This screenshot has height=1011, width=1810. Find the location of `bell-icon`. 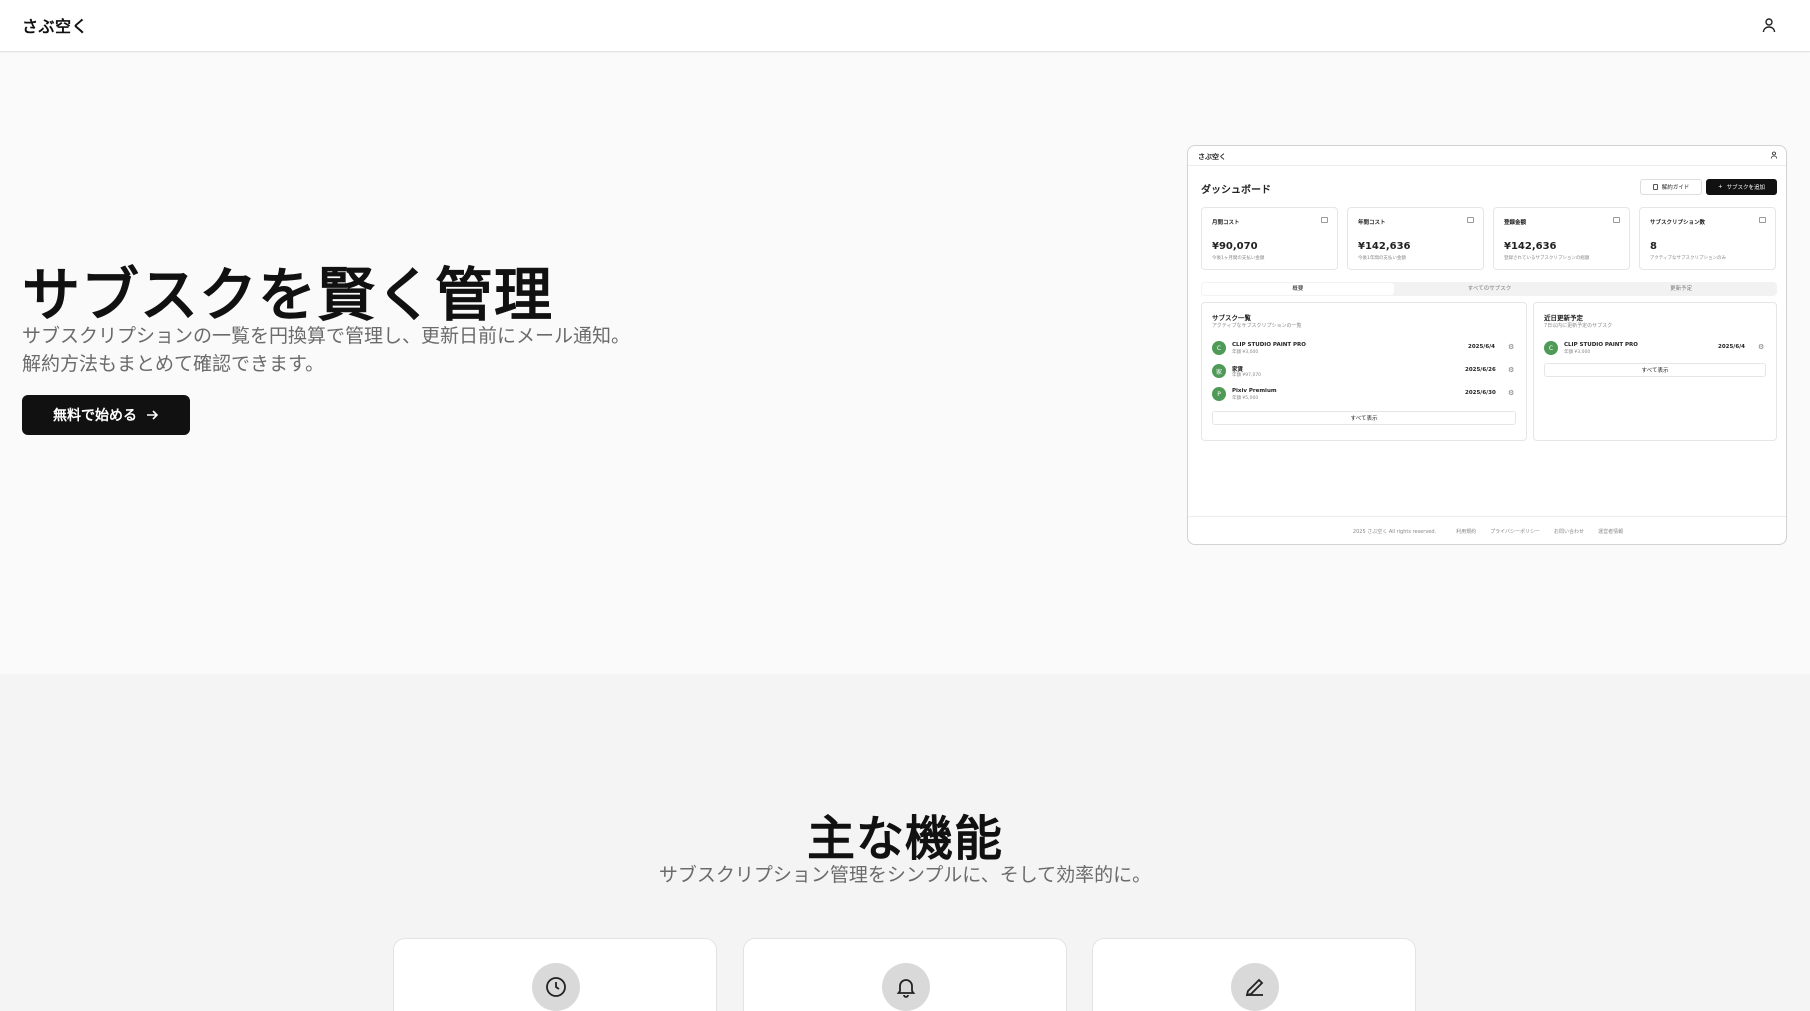

bell-icon is located at coordinates (906, 988).